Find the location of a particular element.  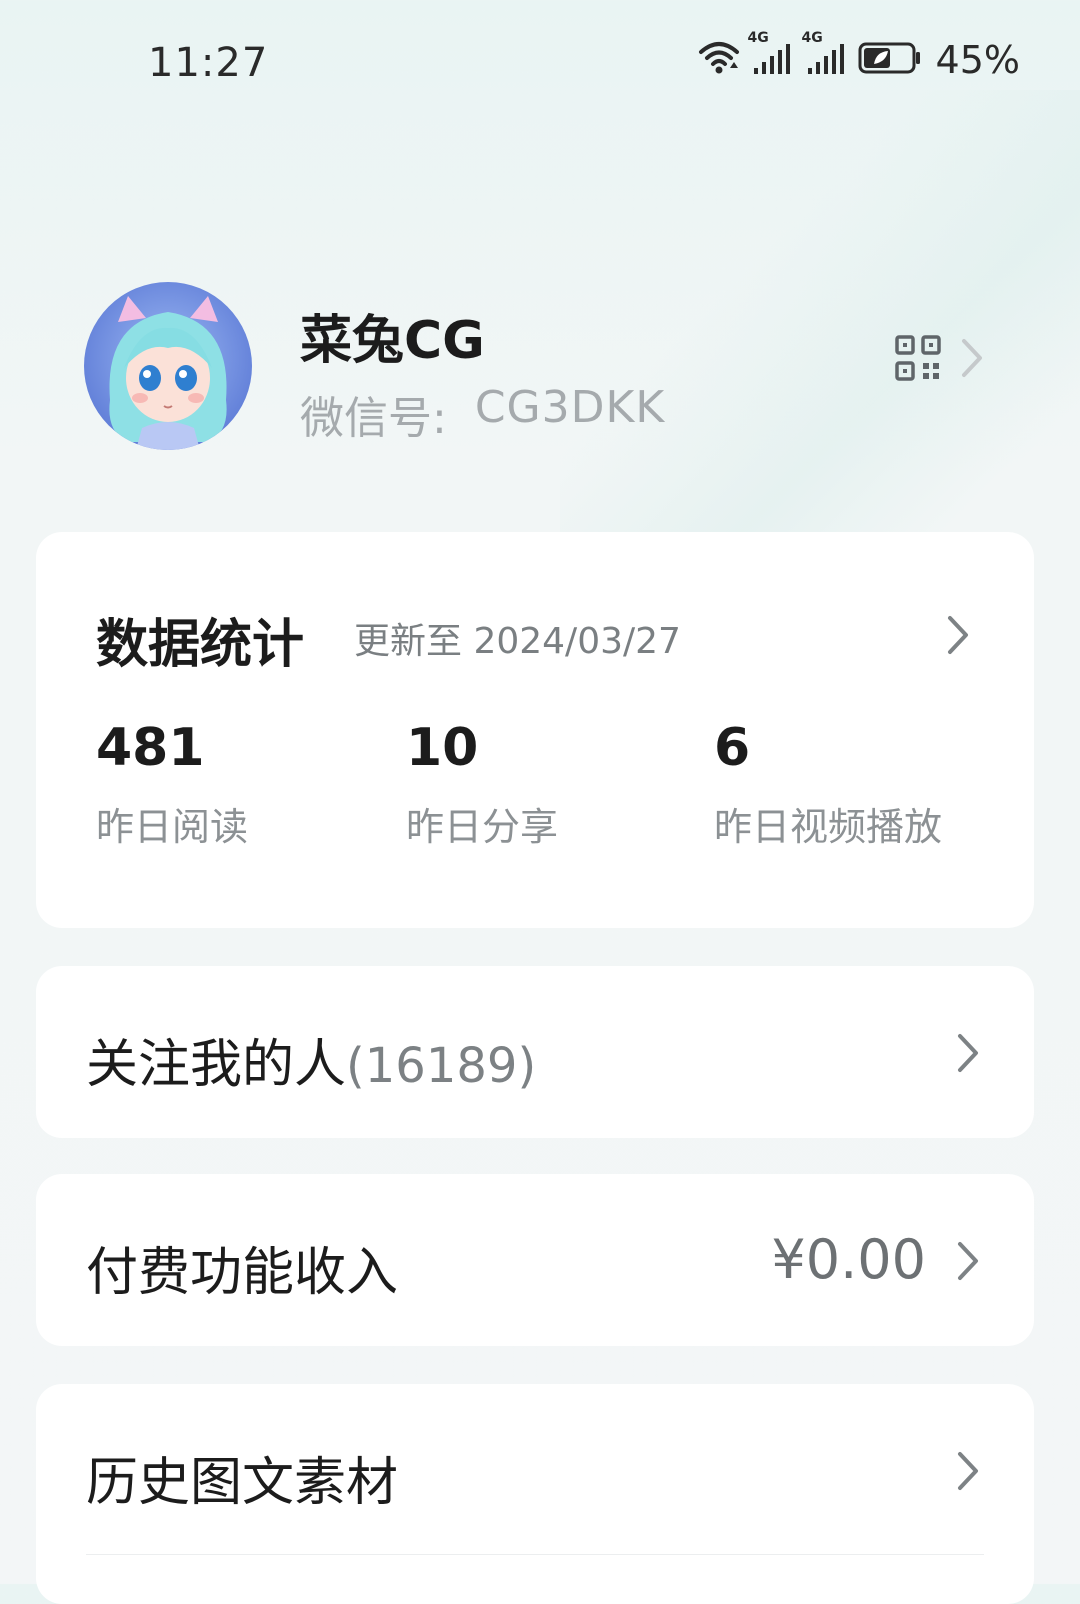

stat-shares: 10 昨日分享 is located at coordinates (482, 784).